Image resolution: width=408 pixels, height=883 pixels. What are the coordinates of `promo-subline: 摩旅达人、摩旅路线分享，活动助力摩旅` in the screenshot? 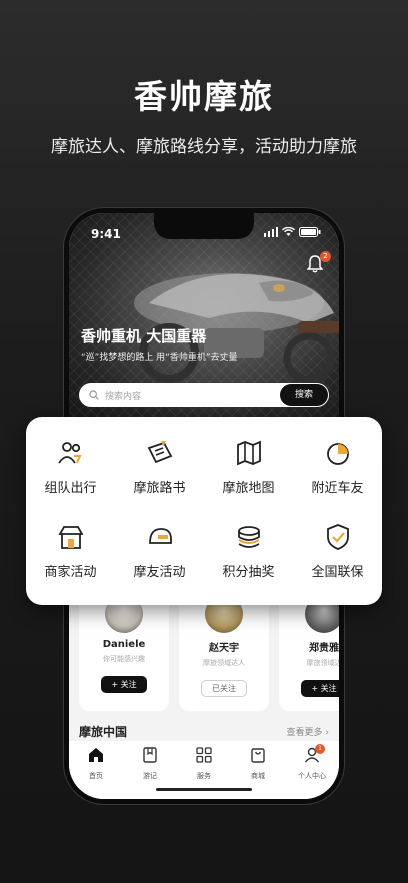 It's located at (204, 147).